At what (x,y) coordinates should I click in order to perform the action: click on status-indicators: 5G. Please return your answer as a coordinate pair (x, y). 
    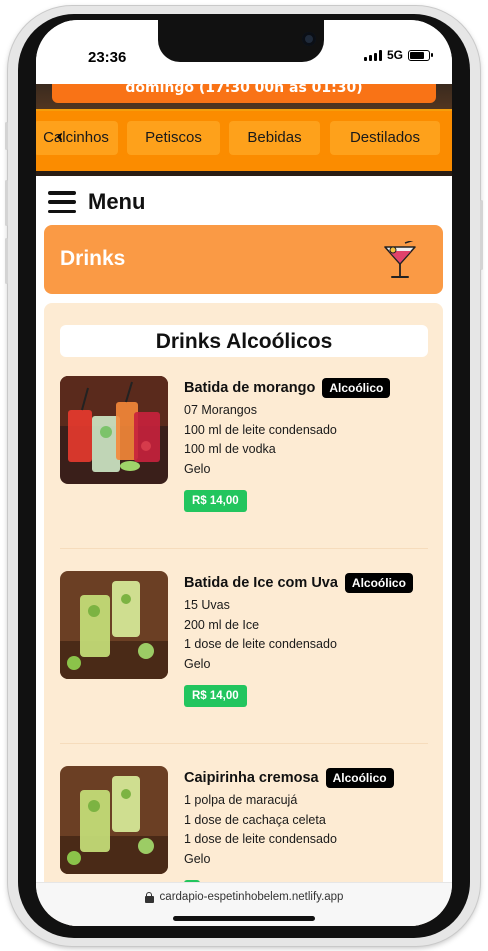
    Looking at the image, I should click on (398, 55).